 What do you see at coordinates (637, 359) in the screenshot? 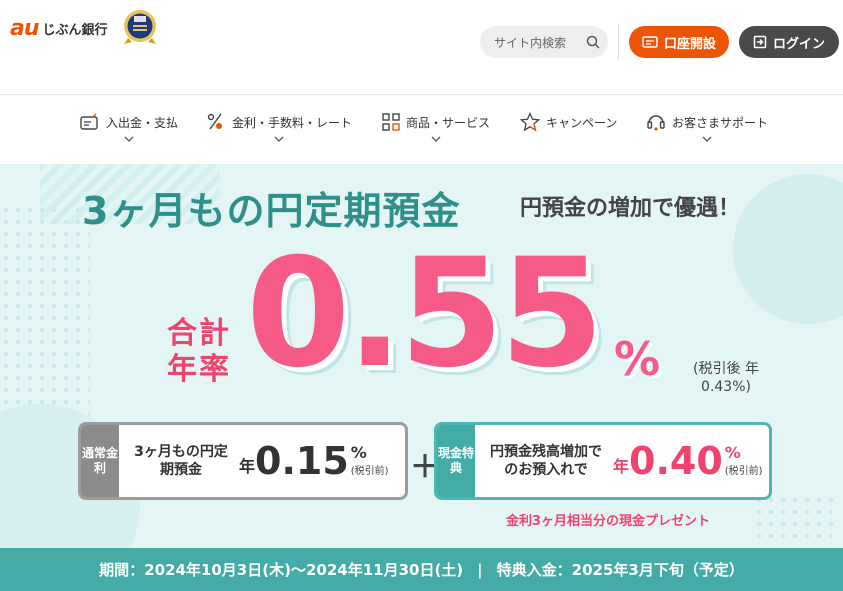
I see `total-rate-percent: %` at bounding box center [637, 359].